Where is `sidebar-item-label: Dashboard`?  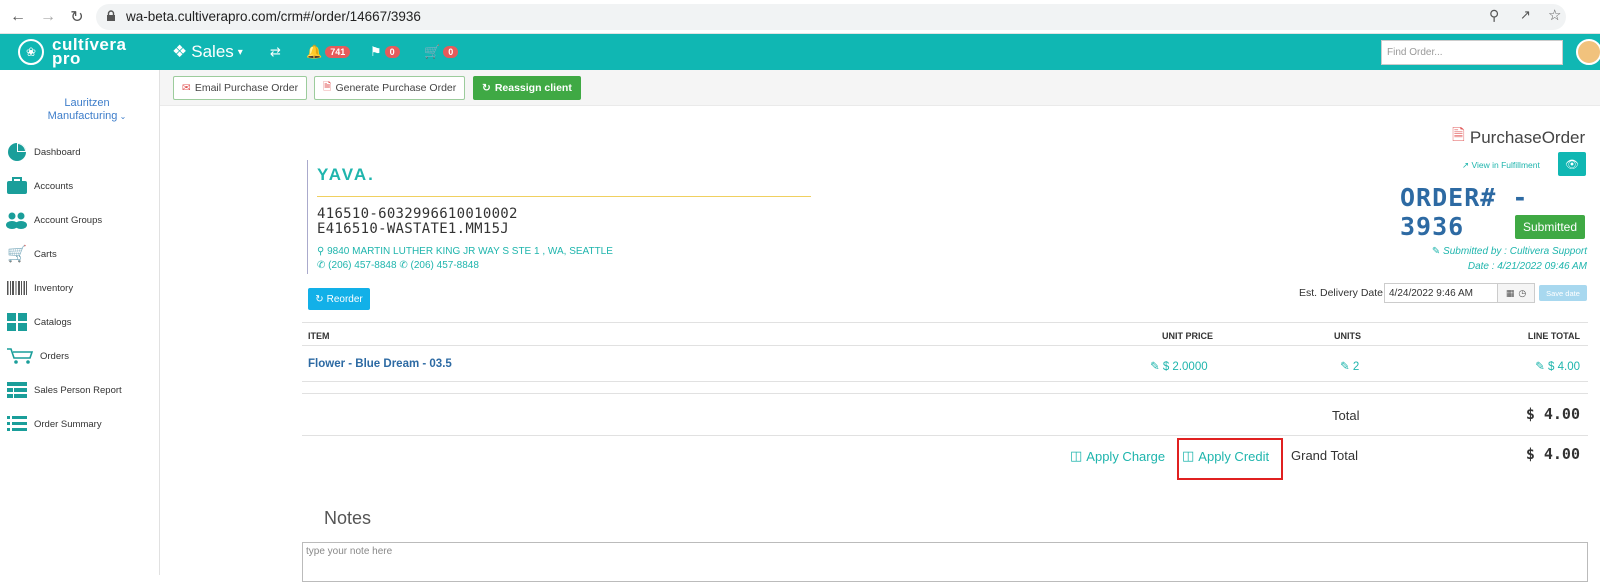
sidebar-item-label: Dashboard is located at coordinates (57, 152).